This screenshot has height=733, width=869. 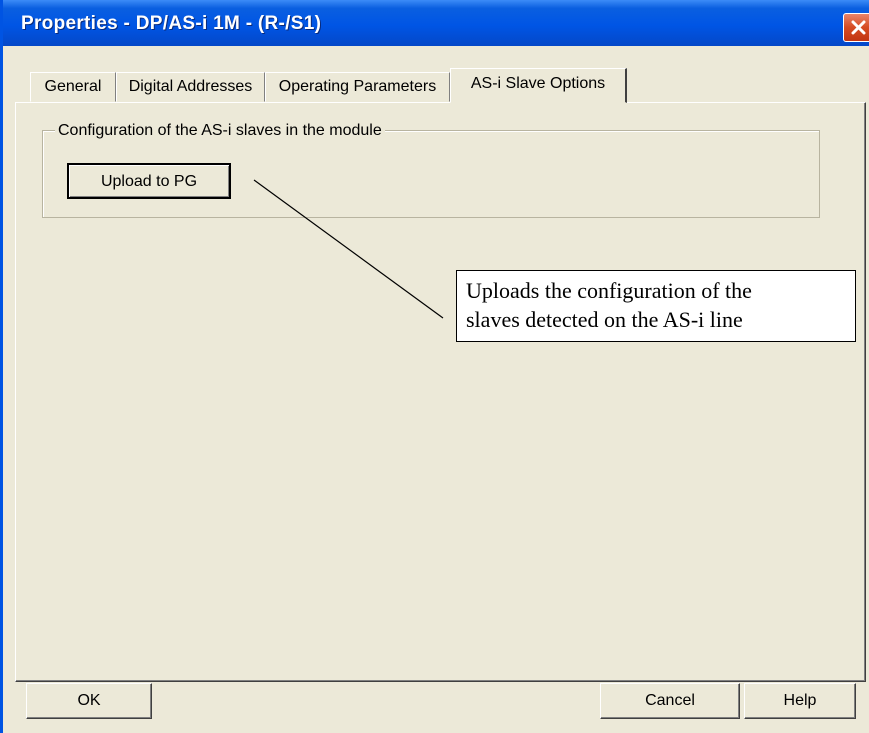 I want to click on callout-line-1: Uploads the configuration of the, so click(x=609, y=290).